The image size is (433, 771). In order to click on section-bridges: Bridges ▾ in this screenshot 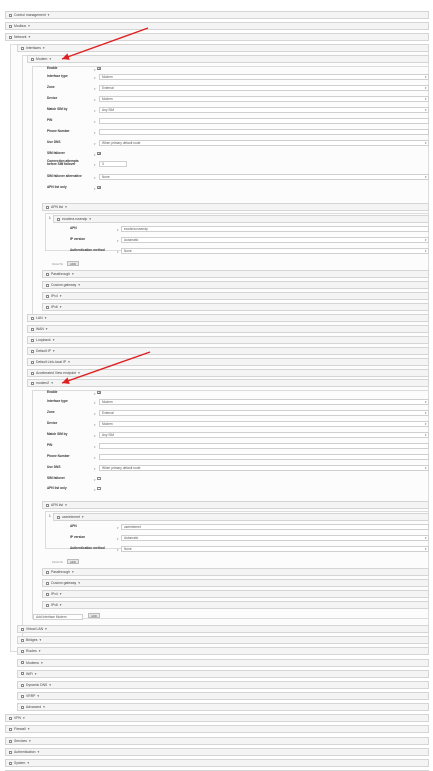, I will do `click(223, 640)`.